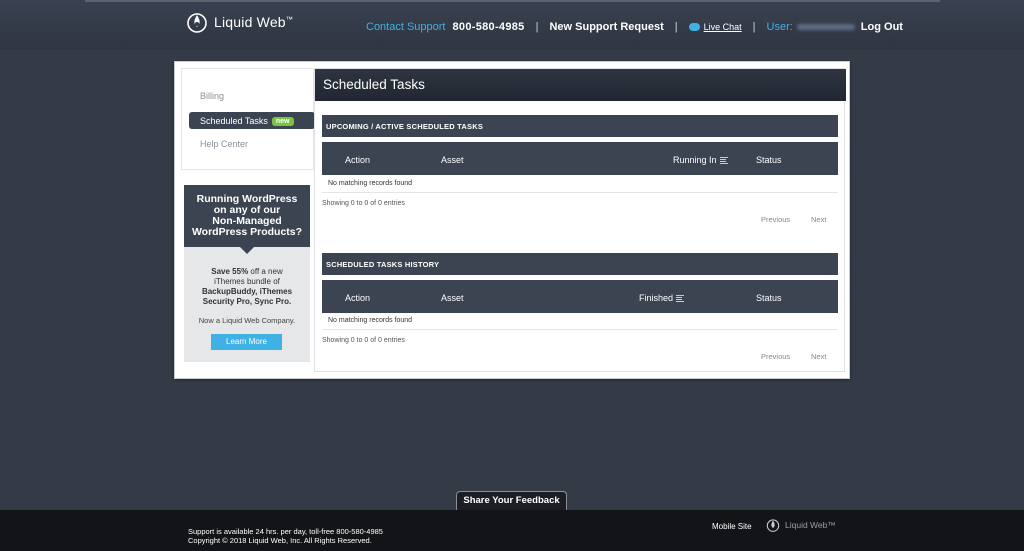 The image size is (1024, 551). Describe the element at coordinates (732, 526) in the screenshot. I see `mobile-site-link: Mobile Site` at that location.